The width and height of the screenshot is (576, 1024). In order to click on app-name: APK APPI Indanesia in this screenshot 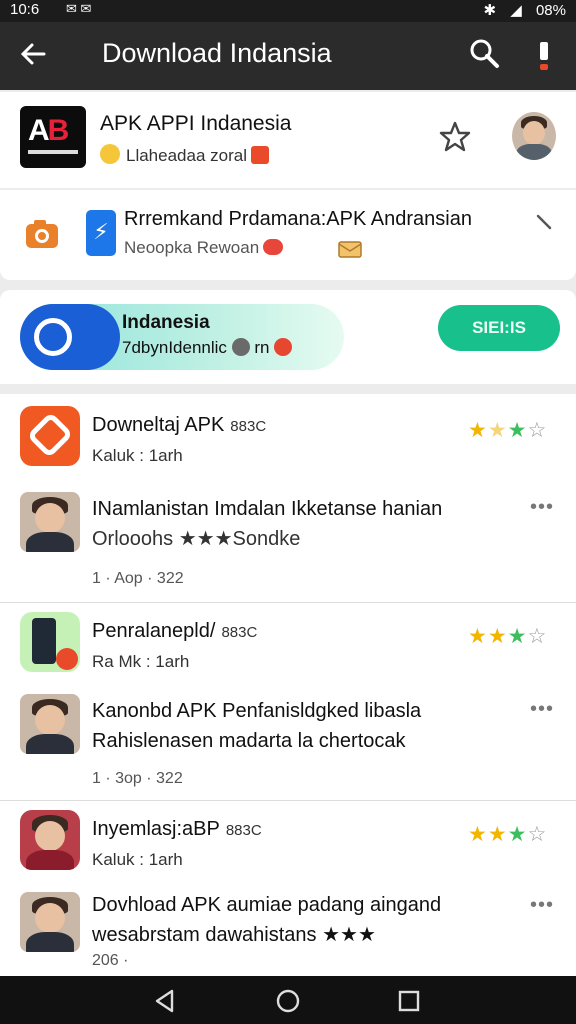, I will do `click(196, 123)`.